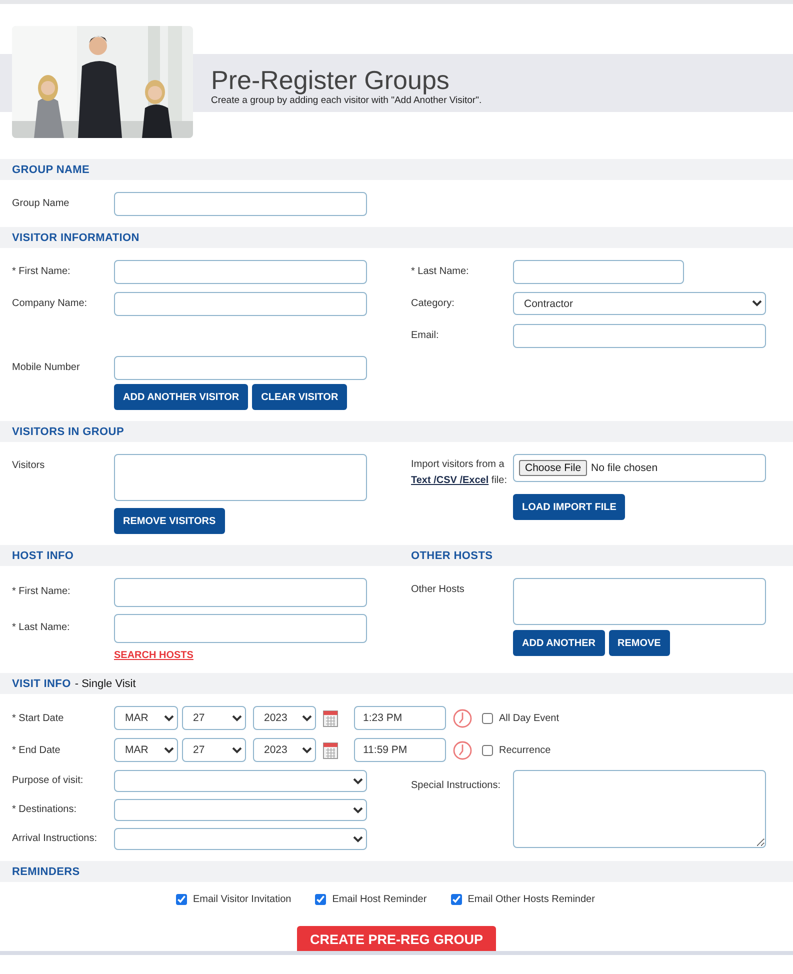  What do you see at coordinates (68, 432) in the screenshot?
I see `section-title: VISITORS IN GROUP` at bounding box center [68, 432].